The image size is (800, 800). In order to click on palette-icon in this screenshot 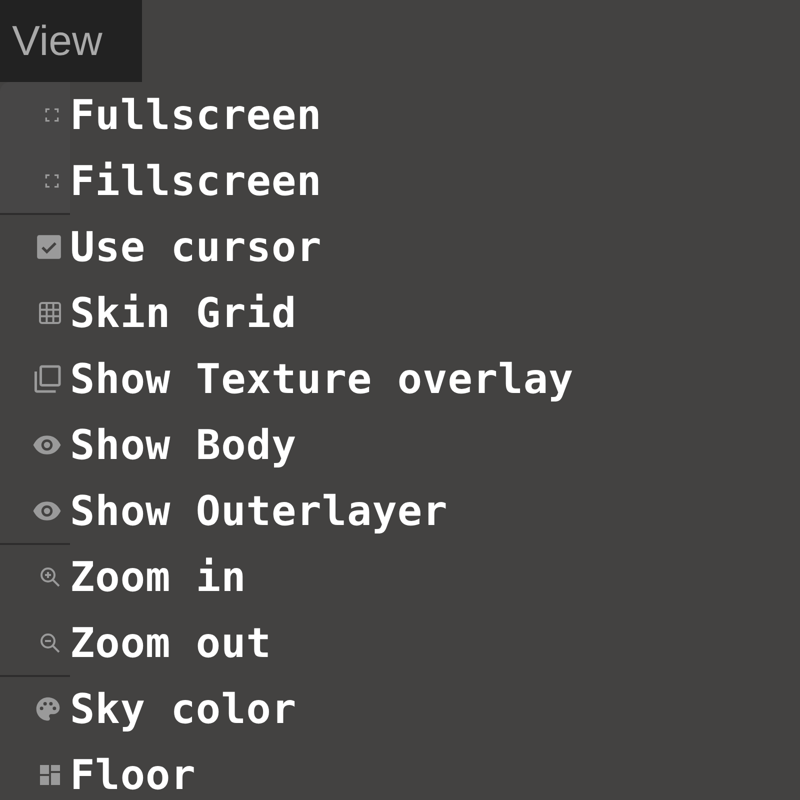, I will do `click(48, 709)`.